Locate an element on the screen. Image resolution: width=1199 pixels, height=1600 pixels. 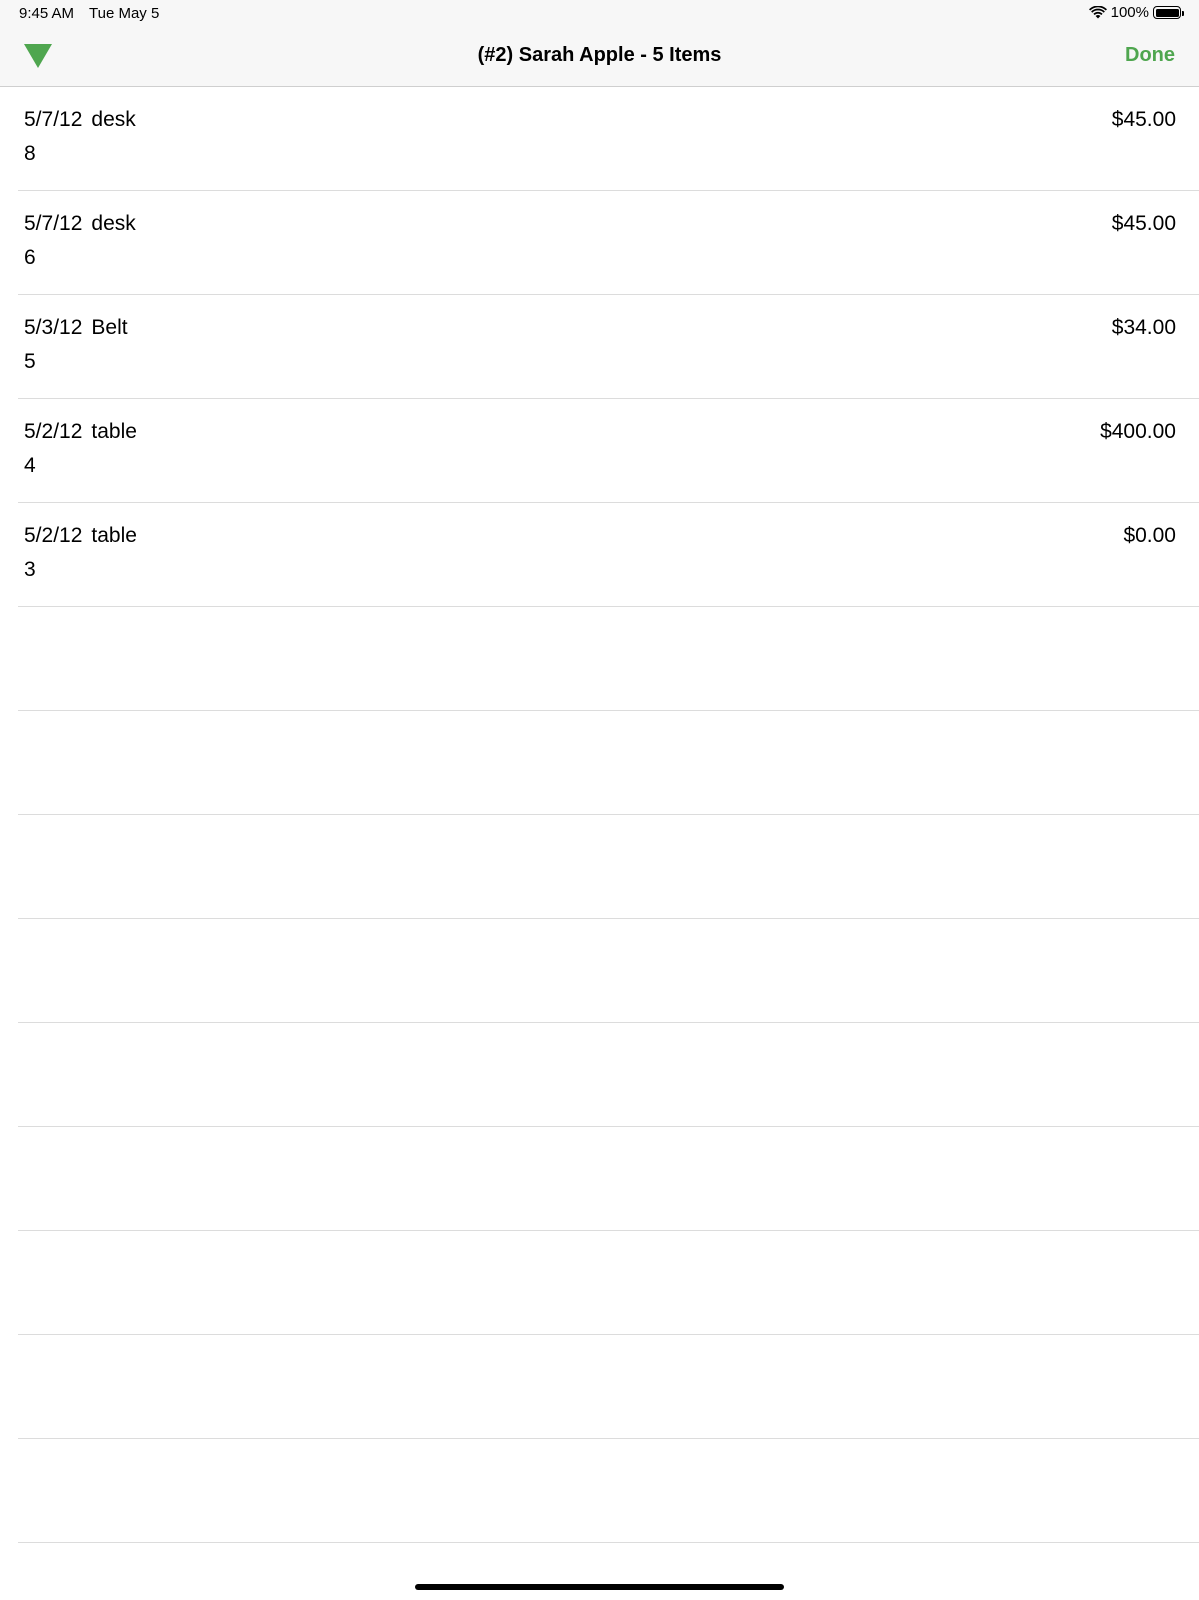
item-price: $400.00 is located at coordinates (1138, 431).